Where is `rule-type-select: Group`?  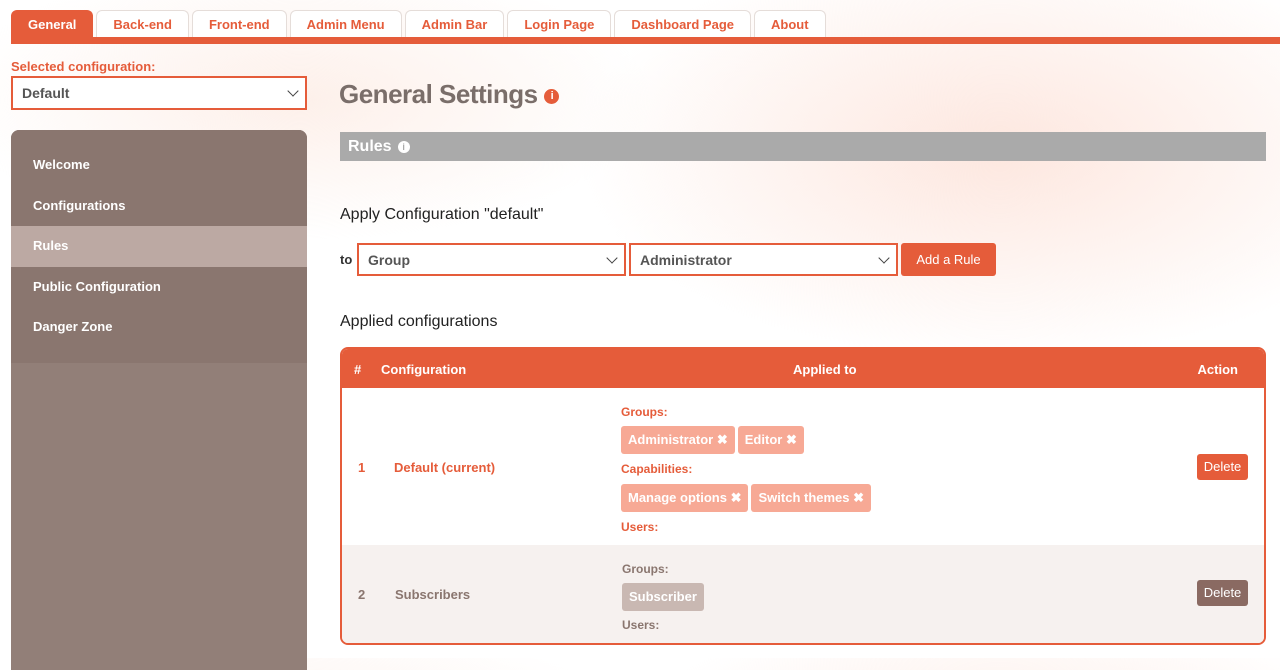 rule-type-select: Group is located at coordinates (491, 259).